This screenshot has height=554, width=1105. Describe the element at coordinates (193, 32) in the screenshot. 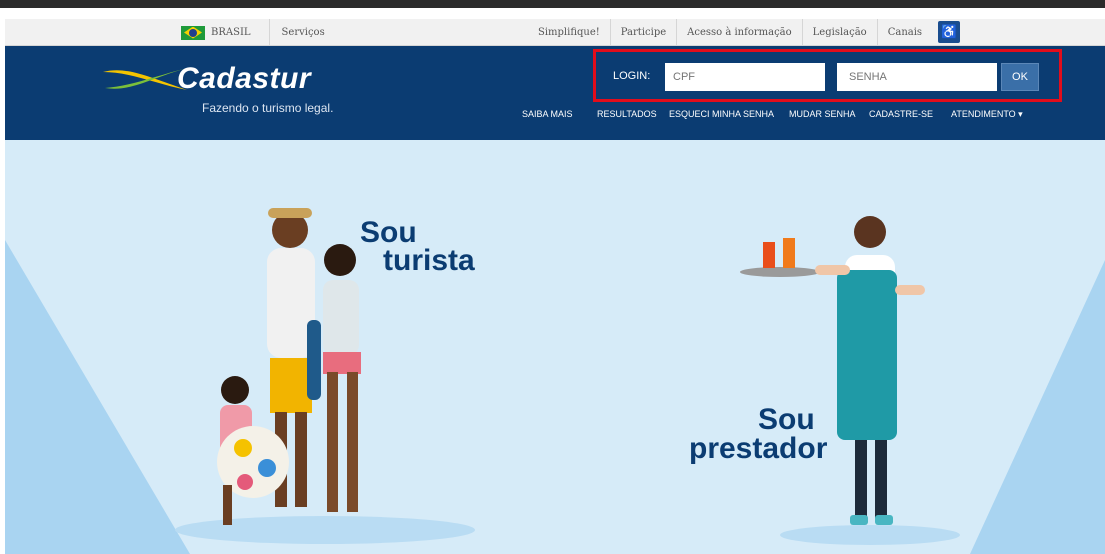

I see `brazil-flag-icon` at that location.